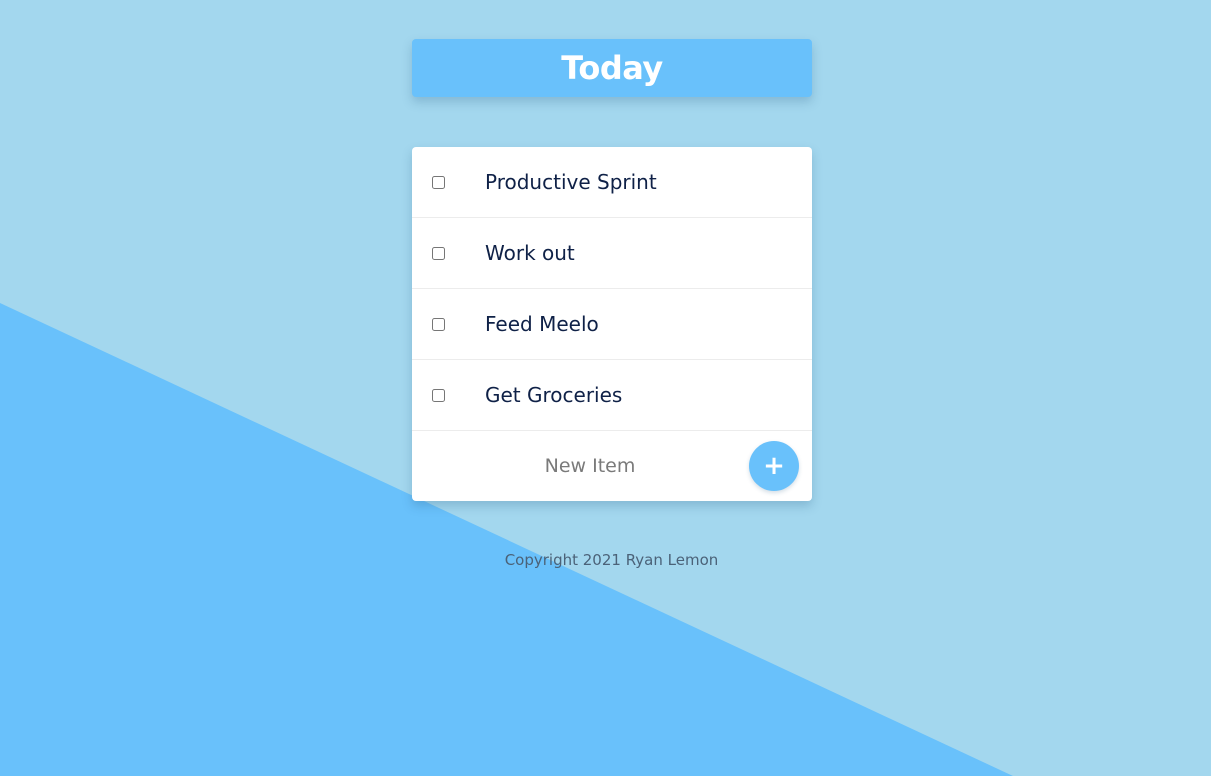  I want to click on list-item: Get Groceries, so click(612, 395).